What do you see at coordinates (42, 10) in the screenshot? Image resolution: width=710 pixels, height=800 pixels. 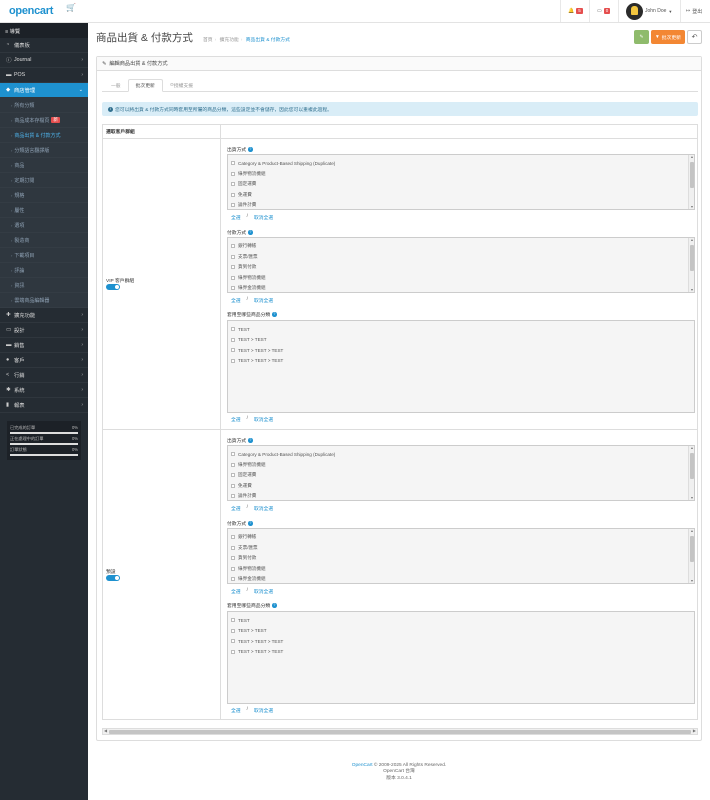 I see `opencart-logo: opencart 🛒` at bounding box center [42, 10].